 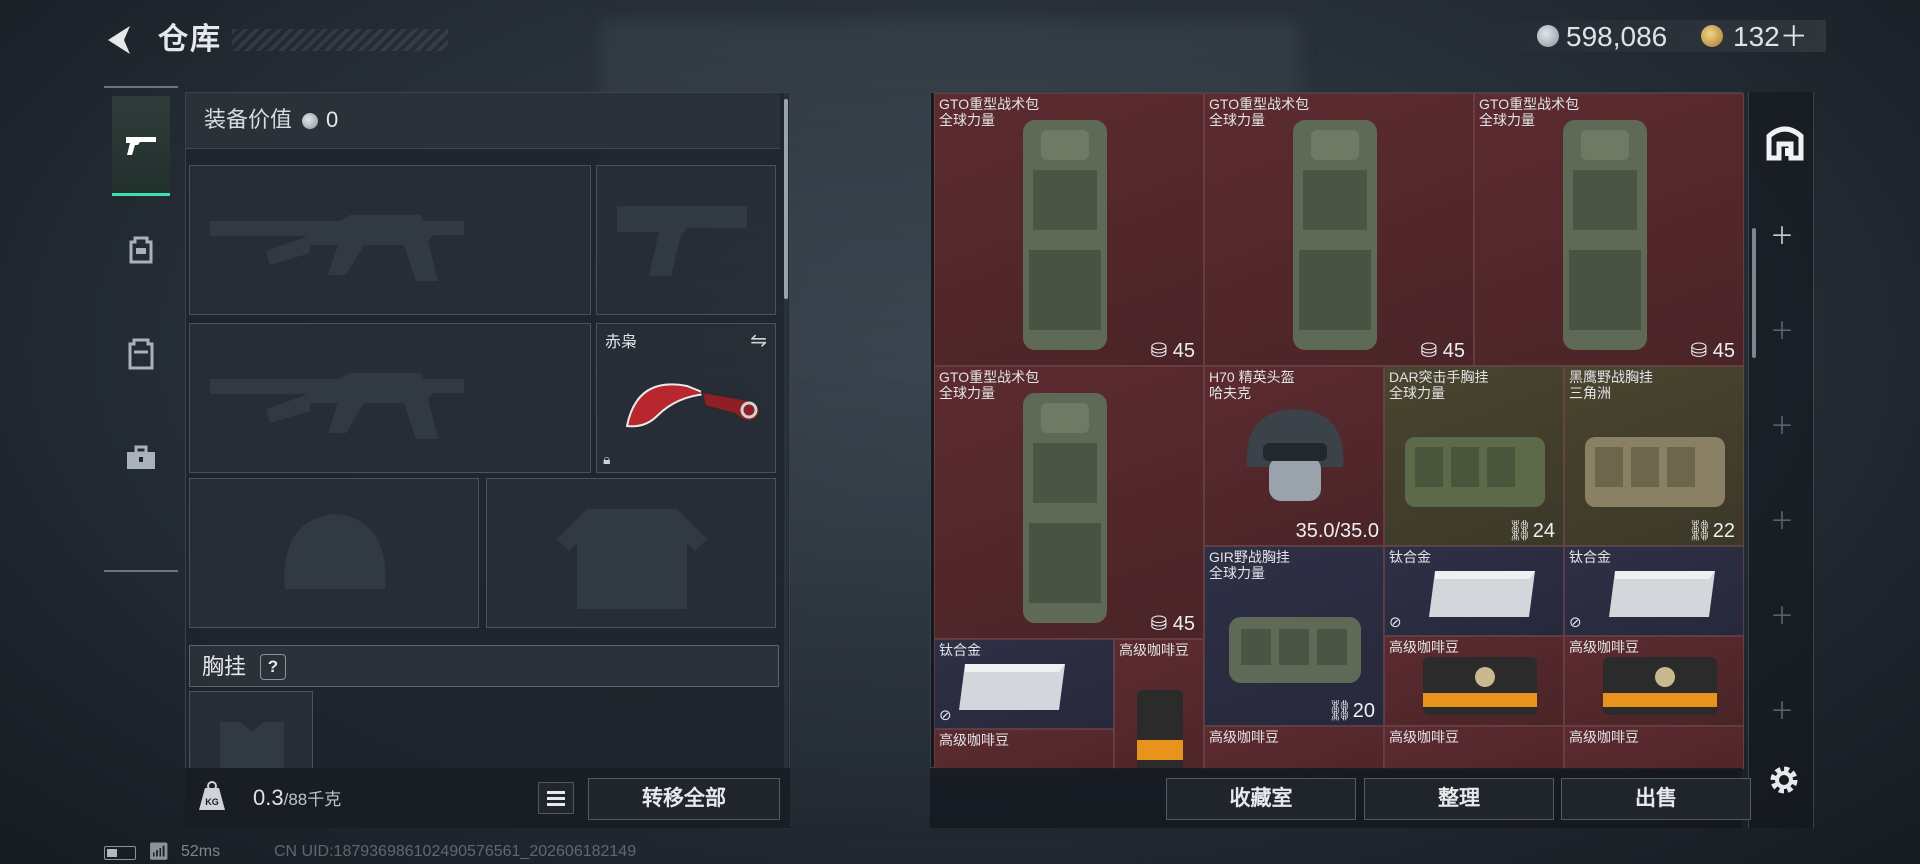 What do you see at coordinates (120, 40) in the screenshot?
I see `back-arrow-icon` at bounding box center [120, 40].